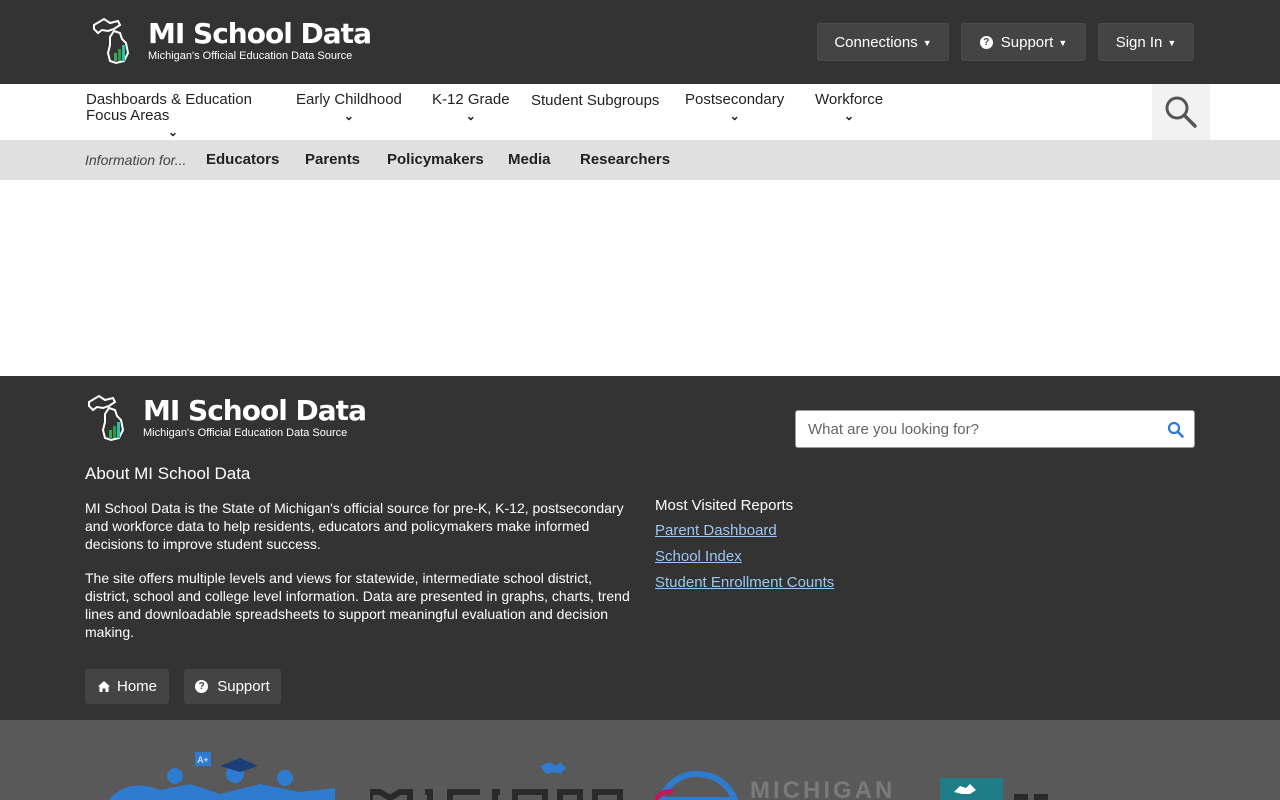 This screenshot has height=800, width=1280. What do you see at coordinates (625, 159) in the screenshot?
I see `info-link-researchers: Researchers` at bounding box center [625, 159].